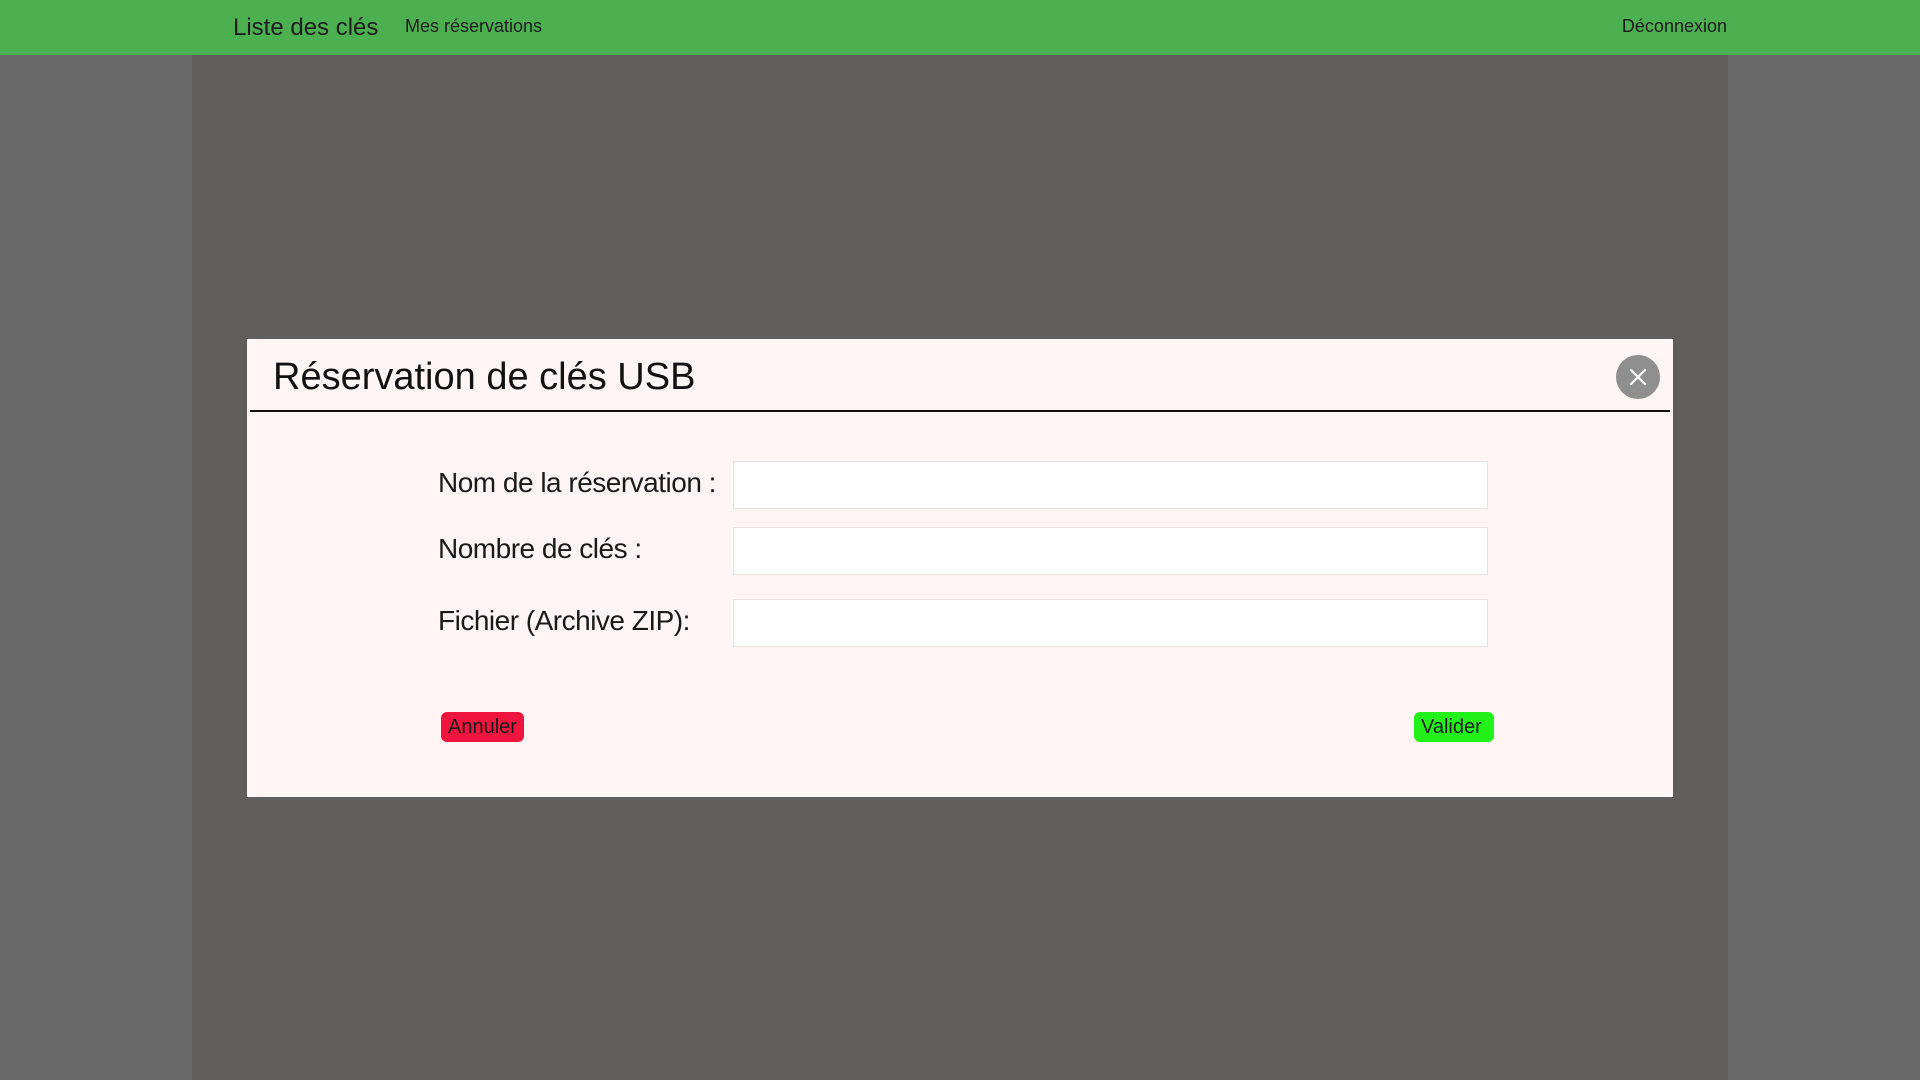 The height and width of the screenshot is (1080, 1920). Describe the element at coordinates (1110, 485) in the screenshot. I see `reservation-name-input` at that location.